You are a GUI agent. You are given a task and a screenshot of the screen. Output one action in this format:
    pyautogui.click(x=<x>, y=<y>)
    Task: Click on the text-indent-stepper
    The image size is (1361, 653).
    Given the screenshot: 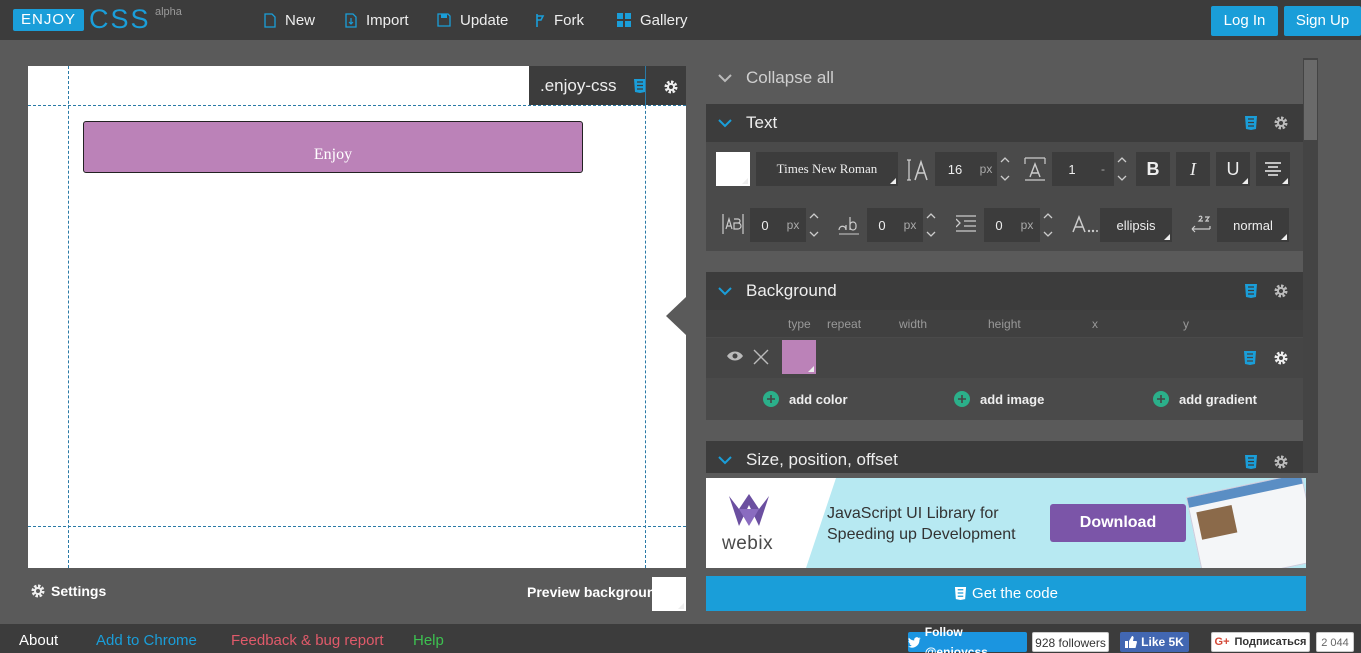 What is the action you would take?
    pyautogui.click(x=1048, y=225)
    